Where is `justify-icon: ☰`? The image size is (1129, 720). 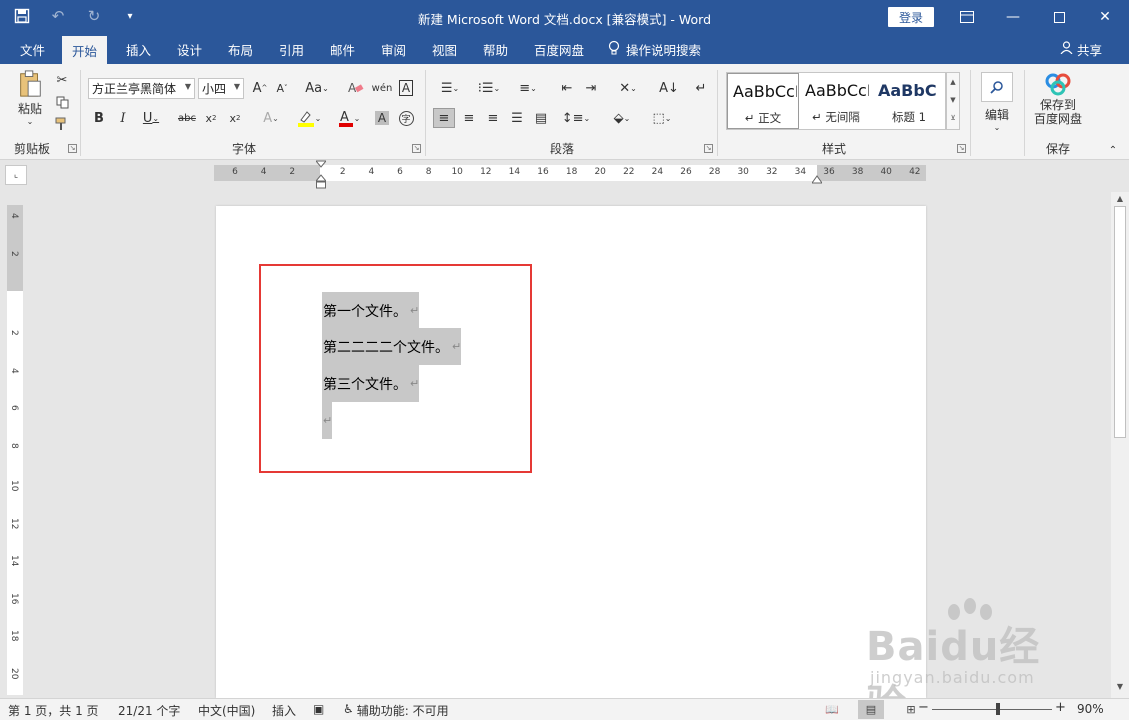 justify-icon: ☰ is located at coordinates (517, 118).